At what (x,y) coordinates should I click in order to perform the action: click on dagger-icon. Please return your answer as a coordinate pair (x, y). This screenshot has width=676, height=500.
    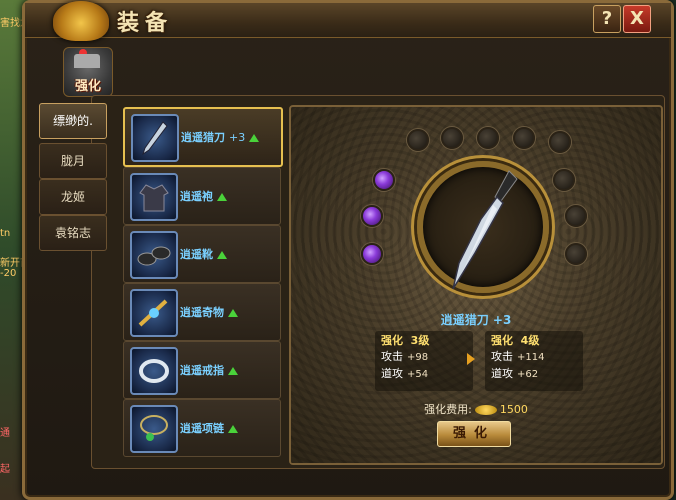
    Looking at the image, I should click on (155, 138).